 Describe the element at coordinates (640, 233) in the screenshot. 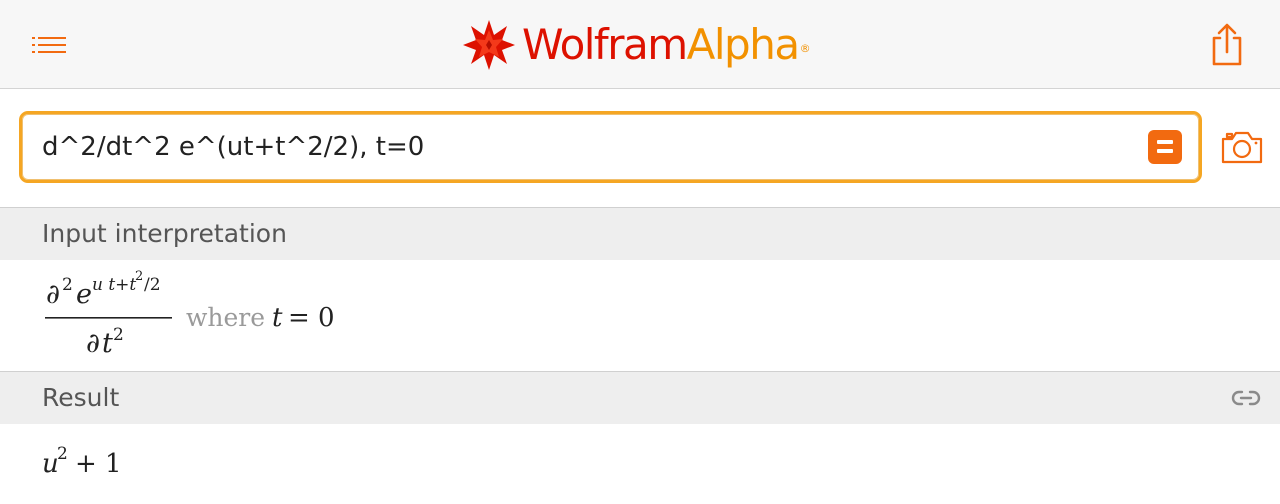

I see `input-interpretation-pod-header: Input interpretation` at that location.